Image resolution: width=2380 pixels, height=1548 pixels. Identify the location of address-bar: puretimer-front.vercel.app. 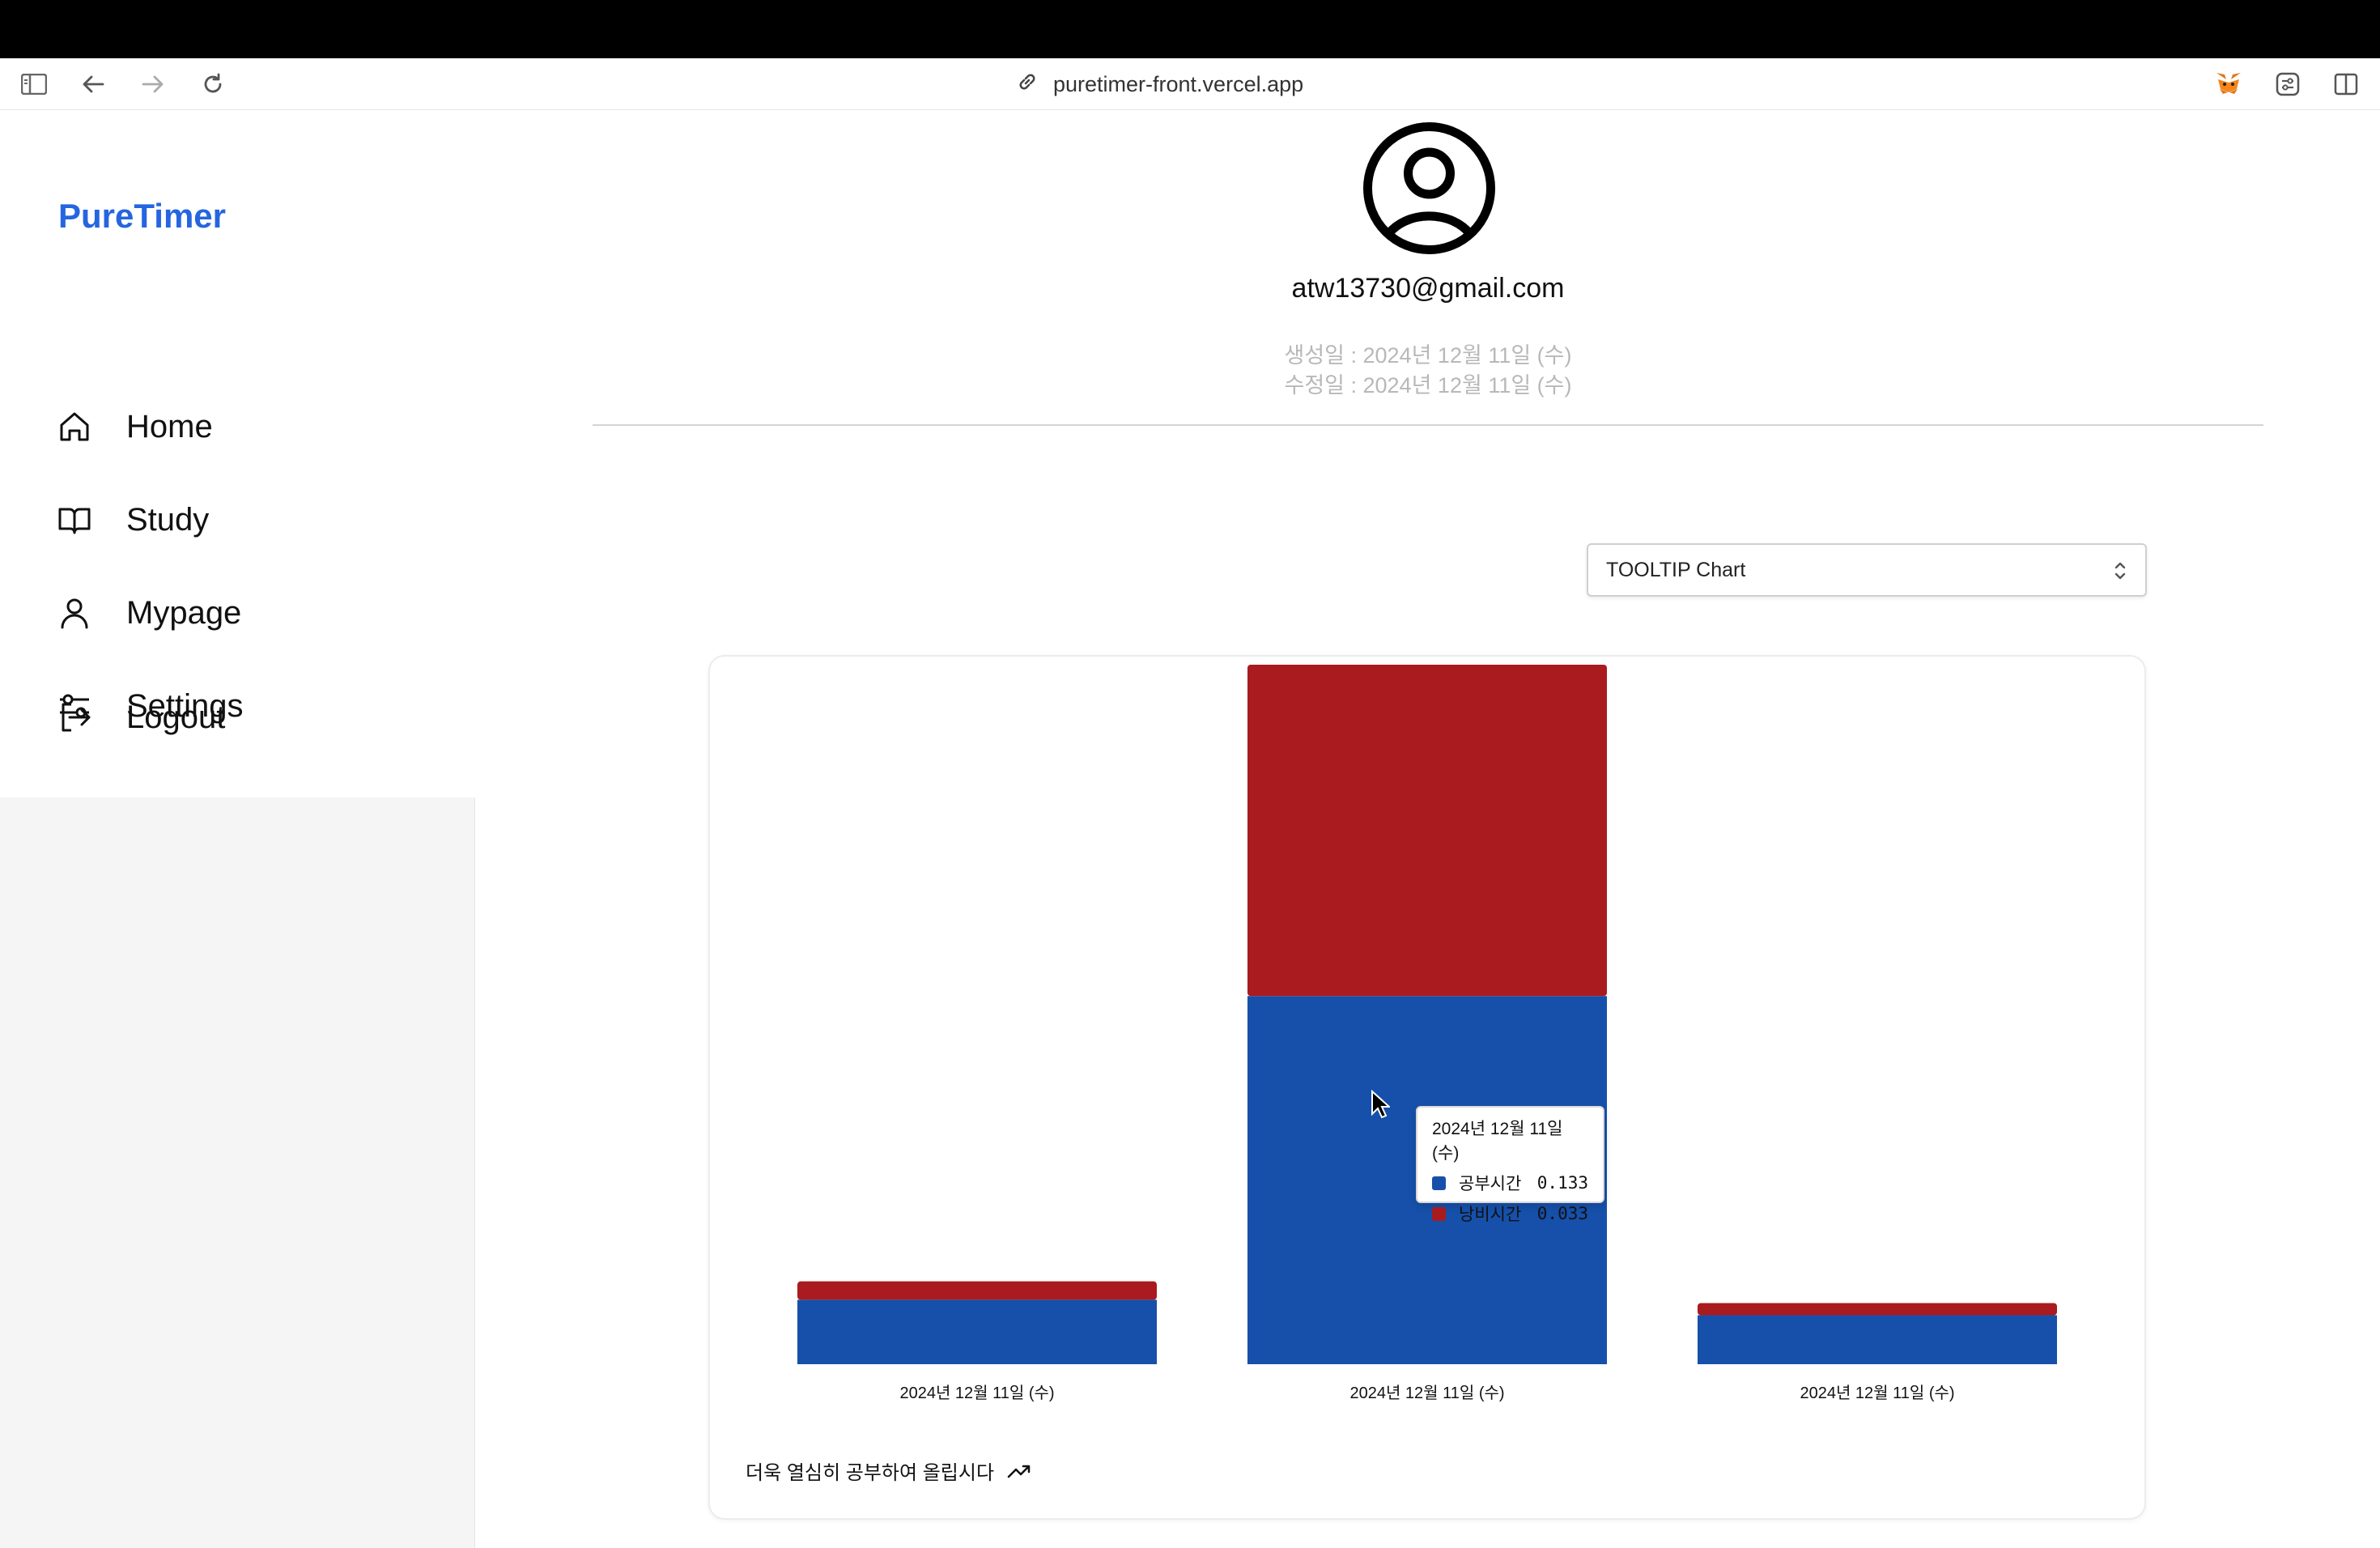
(1160, 84).